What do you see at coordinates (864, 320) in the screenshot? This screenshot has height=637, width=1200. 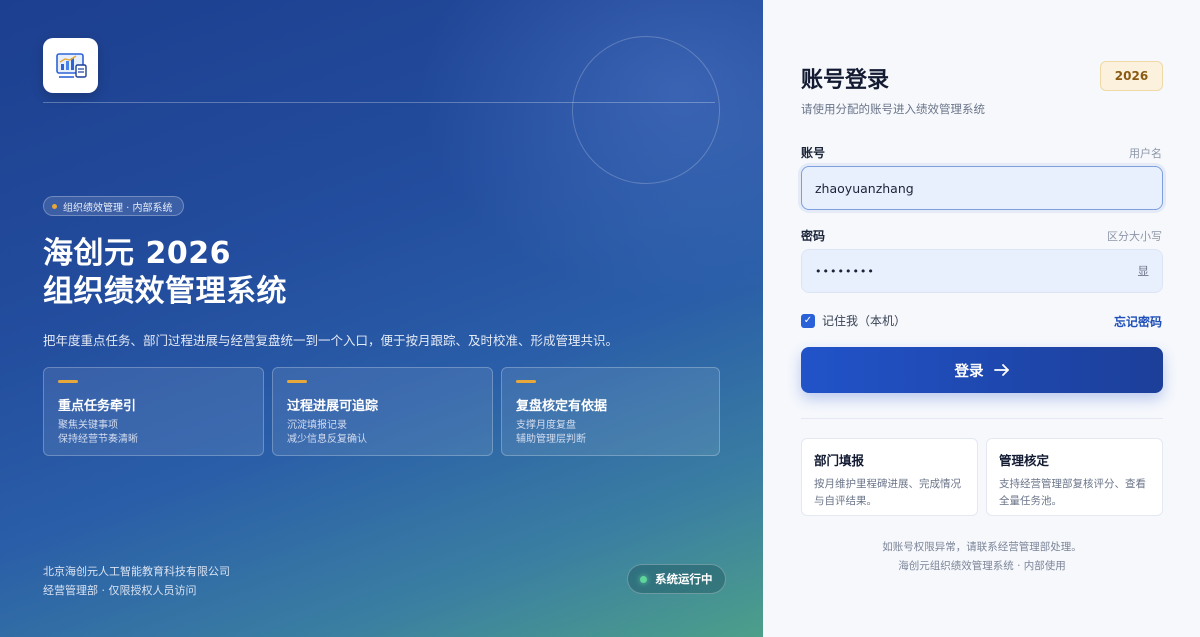 I see `remember-me-label: 记住我（本机）` at bounding box center [864, 320].